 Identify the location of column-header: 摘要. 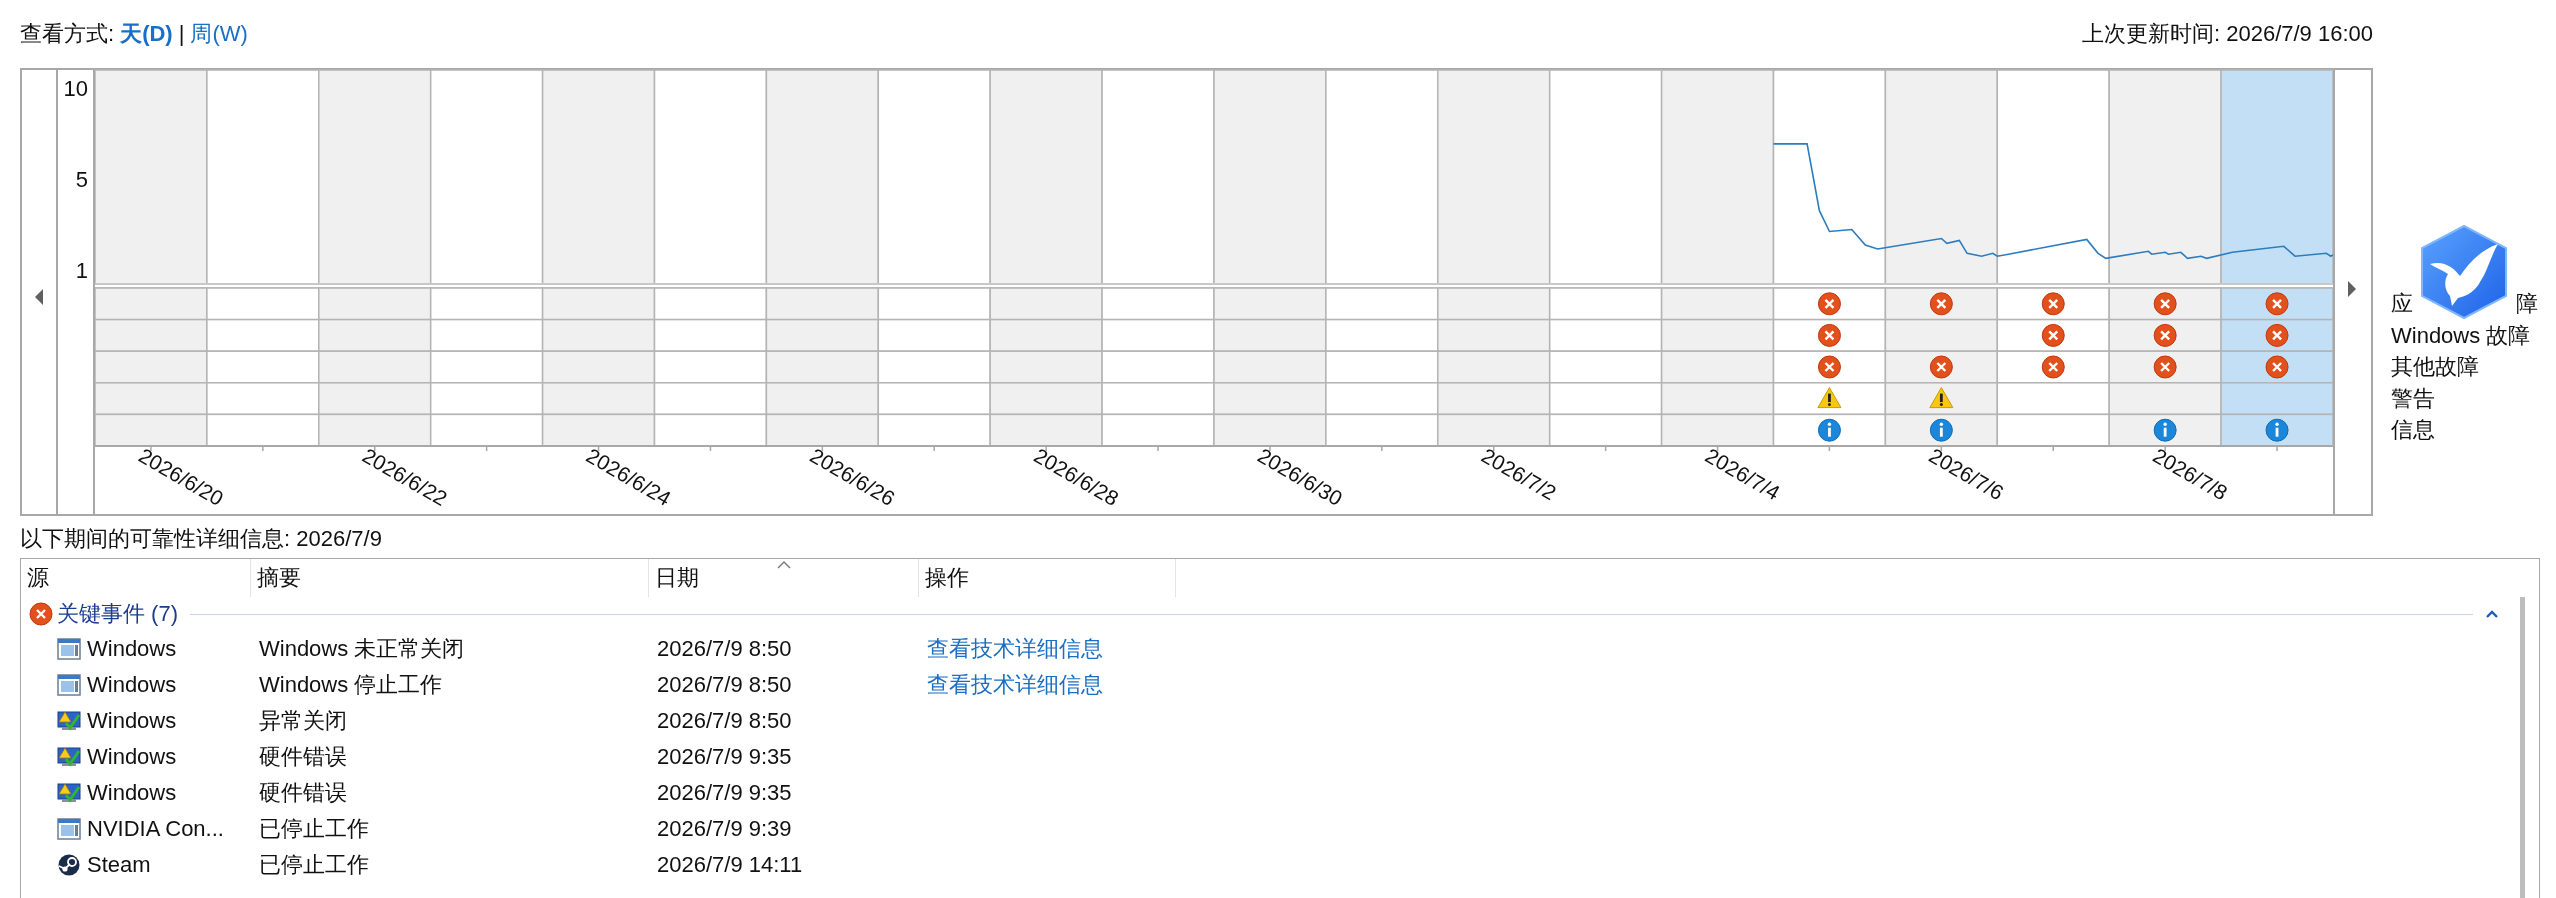
(450, 578).